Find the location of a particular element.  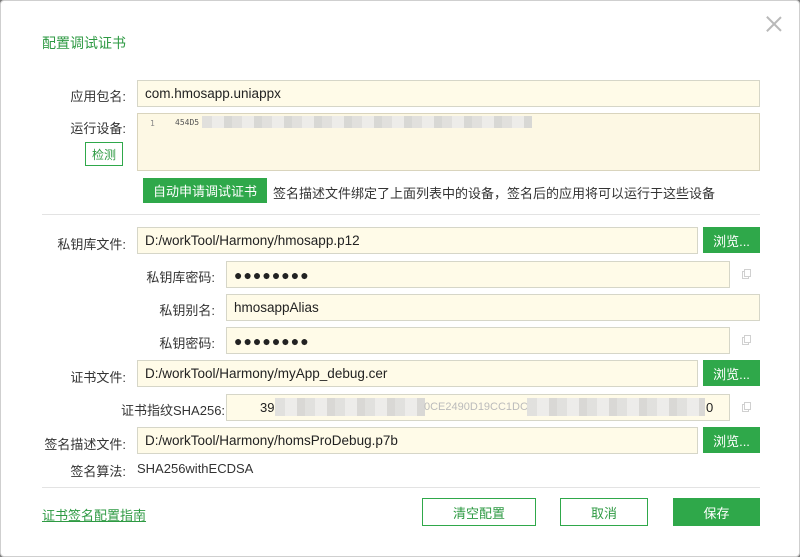

key-alias-label: 私钥别名: is located at coordinates (187, 310).